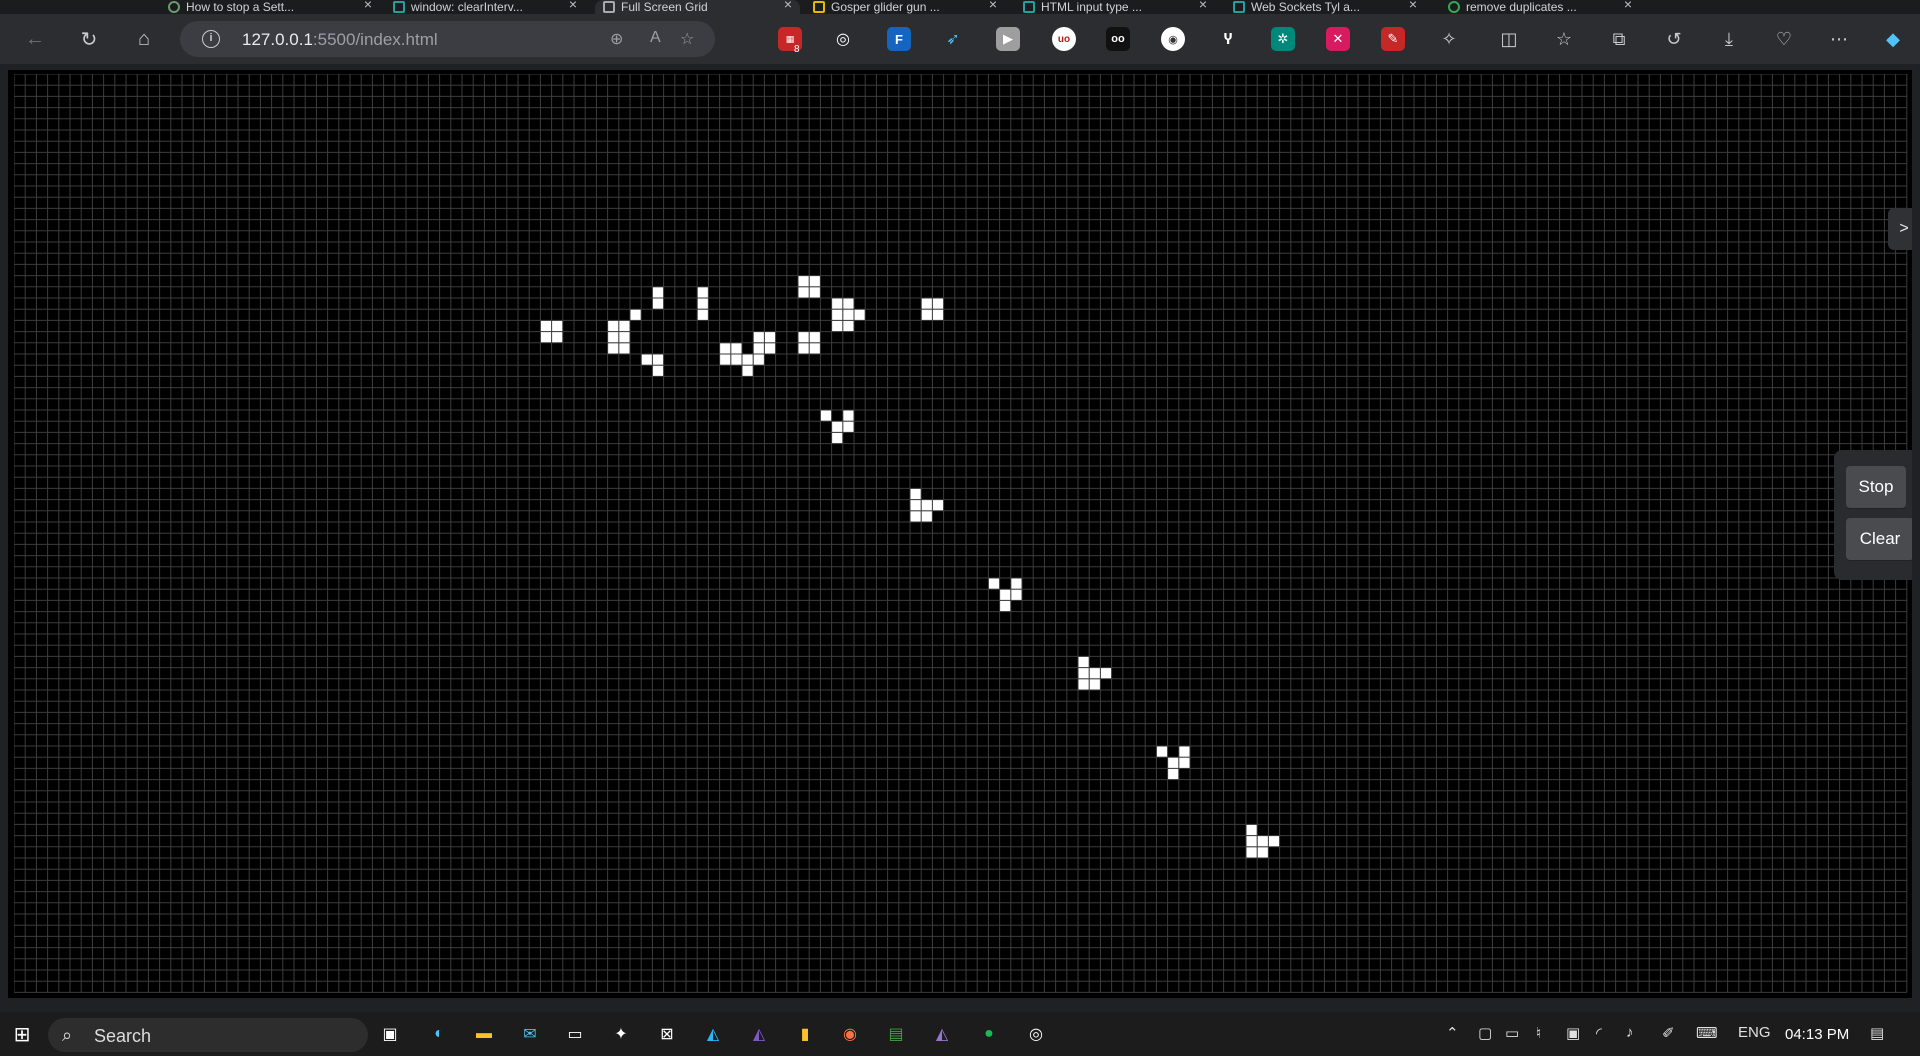 The height and width of the screenshot is (1056, 1920). Describe the element at coordinates (484, 1034) in the screenshot. I see `file-explorer-icon: ▬` at that location.